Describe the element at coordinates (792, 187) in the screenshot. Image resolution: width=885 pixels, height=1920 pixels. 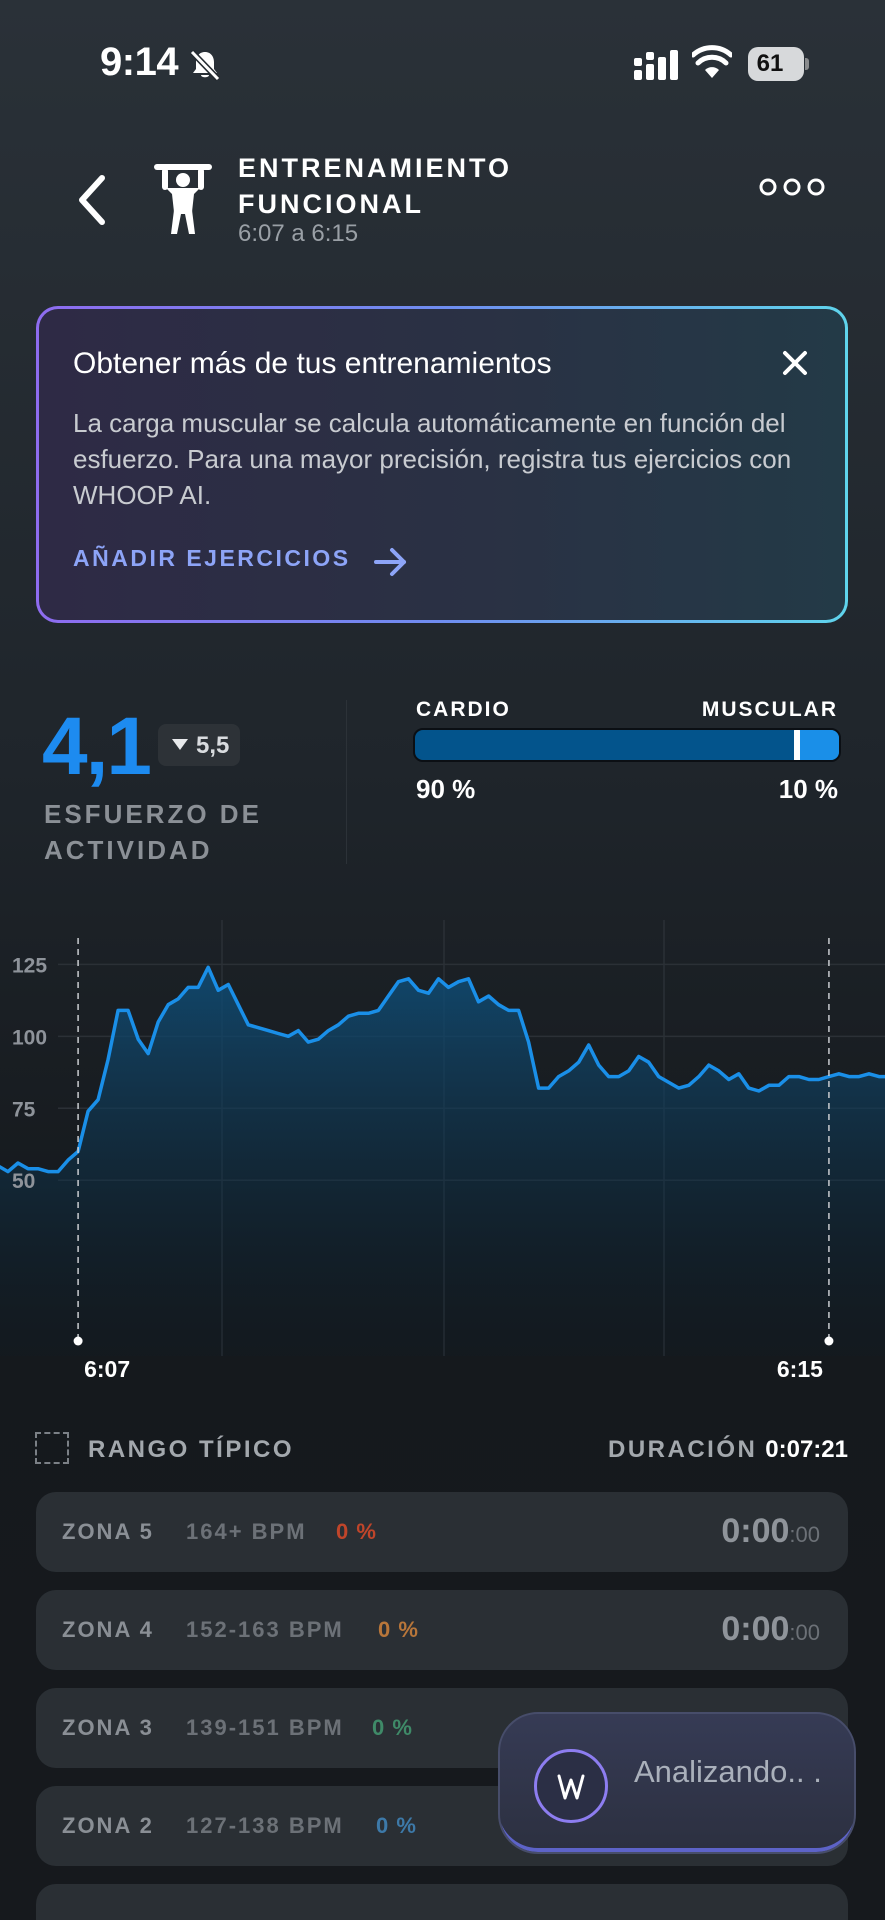
I see `more-options-icon` at that location.